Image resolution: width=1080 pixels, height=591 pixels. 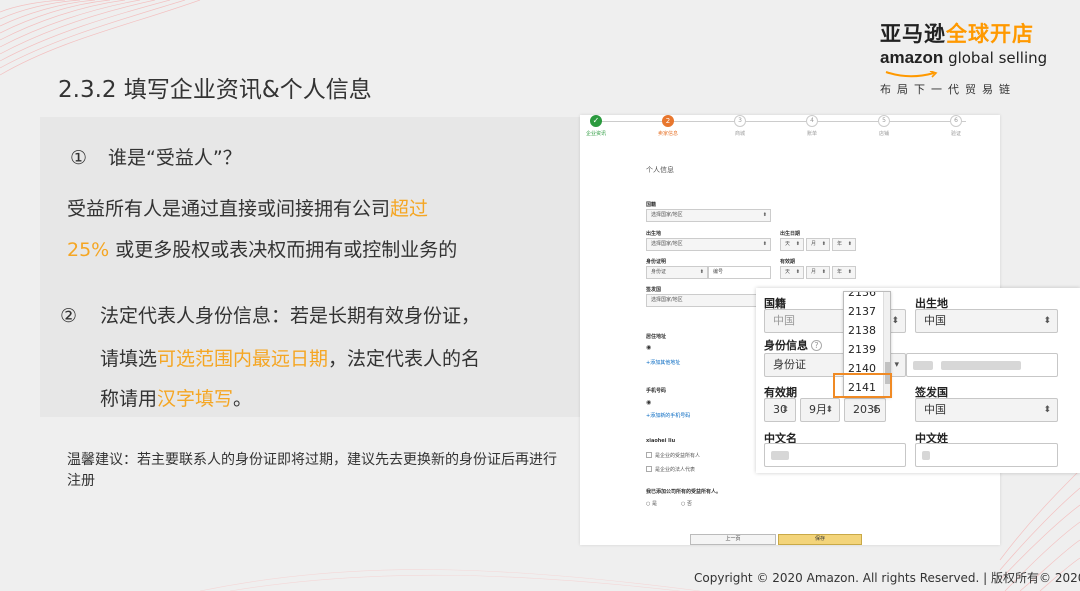 What do you see at coordinates (790, 234) in the screenshot?
I see `form-dob-label: 出生日期` at bounding box center [790, 234].